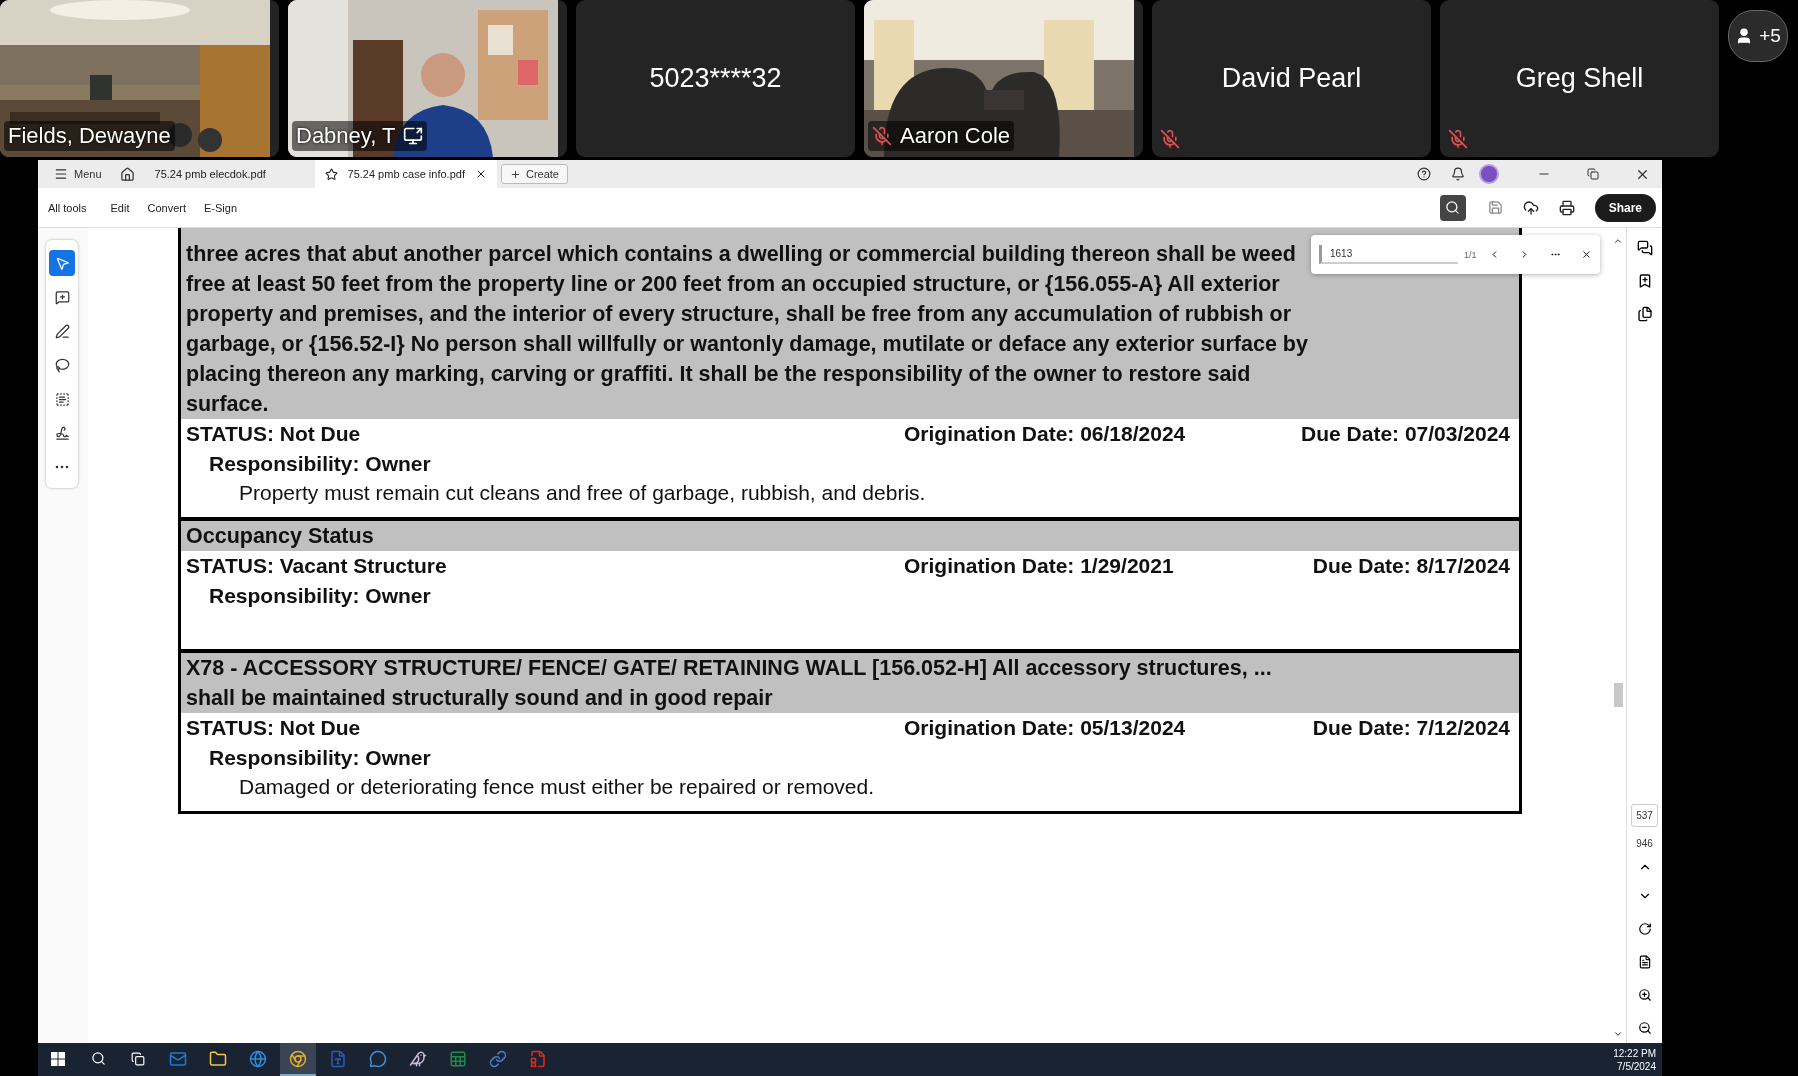 This screenshot has width=1798, height=1076. Describe the element at coordinates (747, 329) in the screenshot. I see `section-heading: three acres that abut another parcel which contains a dwelling or commercial building thereon shall be weed free at least 50 feet from the property line or 200 feet from an occupied structure, or {156.055-A} All exterior property and premises, and the interior of every structure, shall be free from any accumulation of rubbish or garbage, or {156.52-I} No person shall willfully or wantonly damage, mutilate or deface any exterior surface by placing thereon any marking, carving or graffiti. It shall be the responsibility of the owner to restore said surface.` at that location.